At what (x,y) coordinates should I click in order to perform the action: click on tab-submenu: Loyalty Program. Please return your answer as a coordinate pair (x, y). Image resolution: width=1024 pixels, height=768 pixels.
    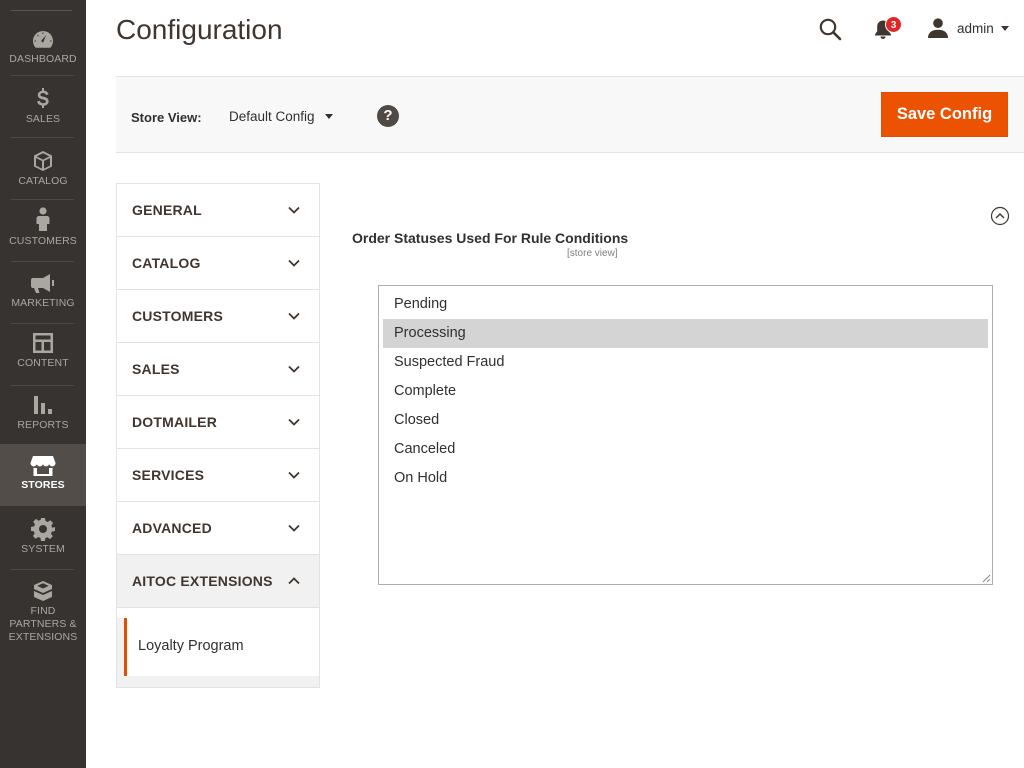
    Looking at the image, I should click on (218, 652).